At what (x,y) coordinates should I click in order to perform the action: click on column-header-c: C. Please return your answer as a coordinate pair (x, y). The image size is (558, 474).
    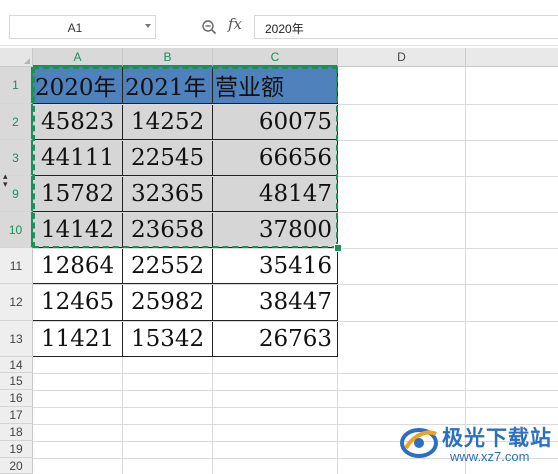
    Looking at the image, I should click on (275, 57).